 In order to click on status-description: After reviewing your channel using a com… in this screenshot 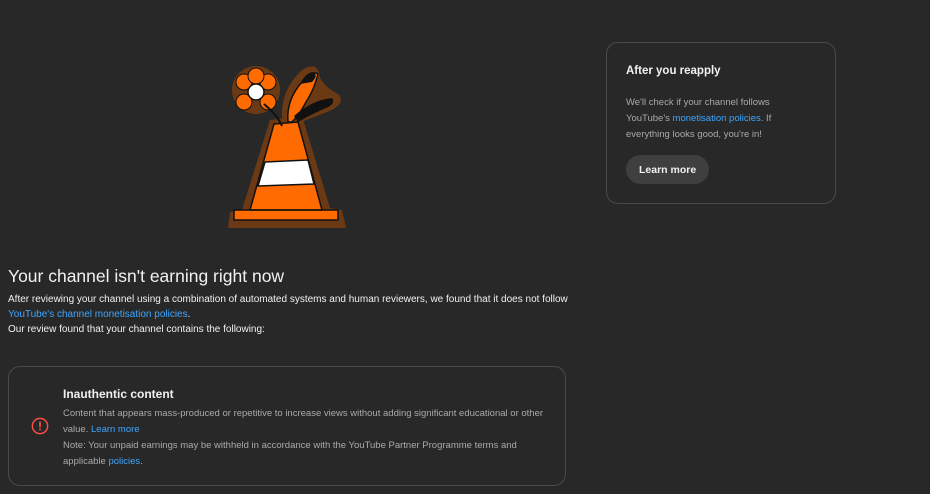, I will do `click(293, 314)`.